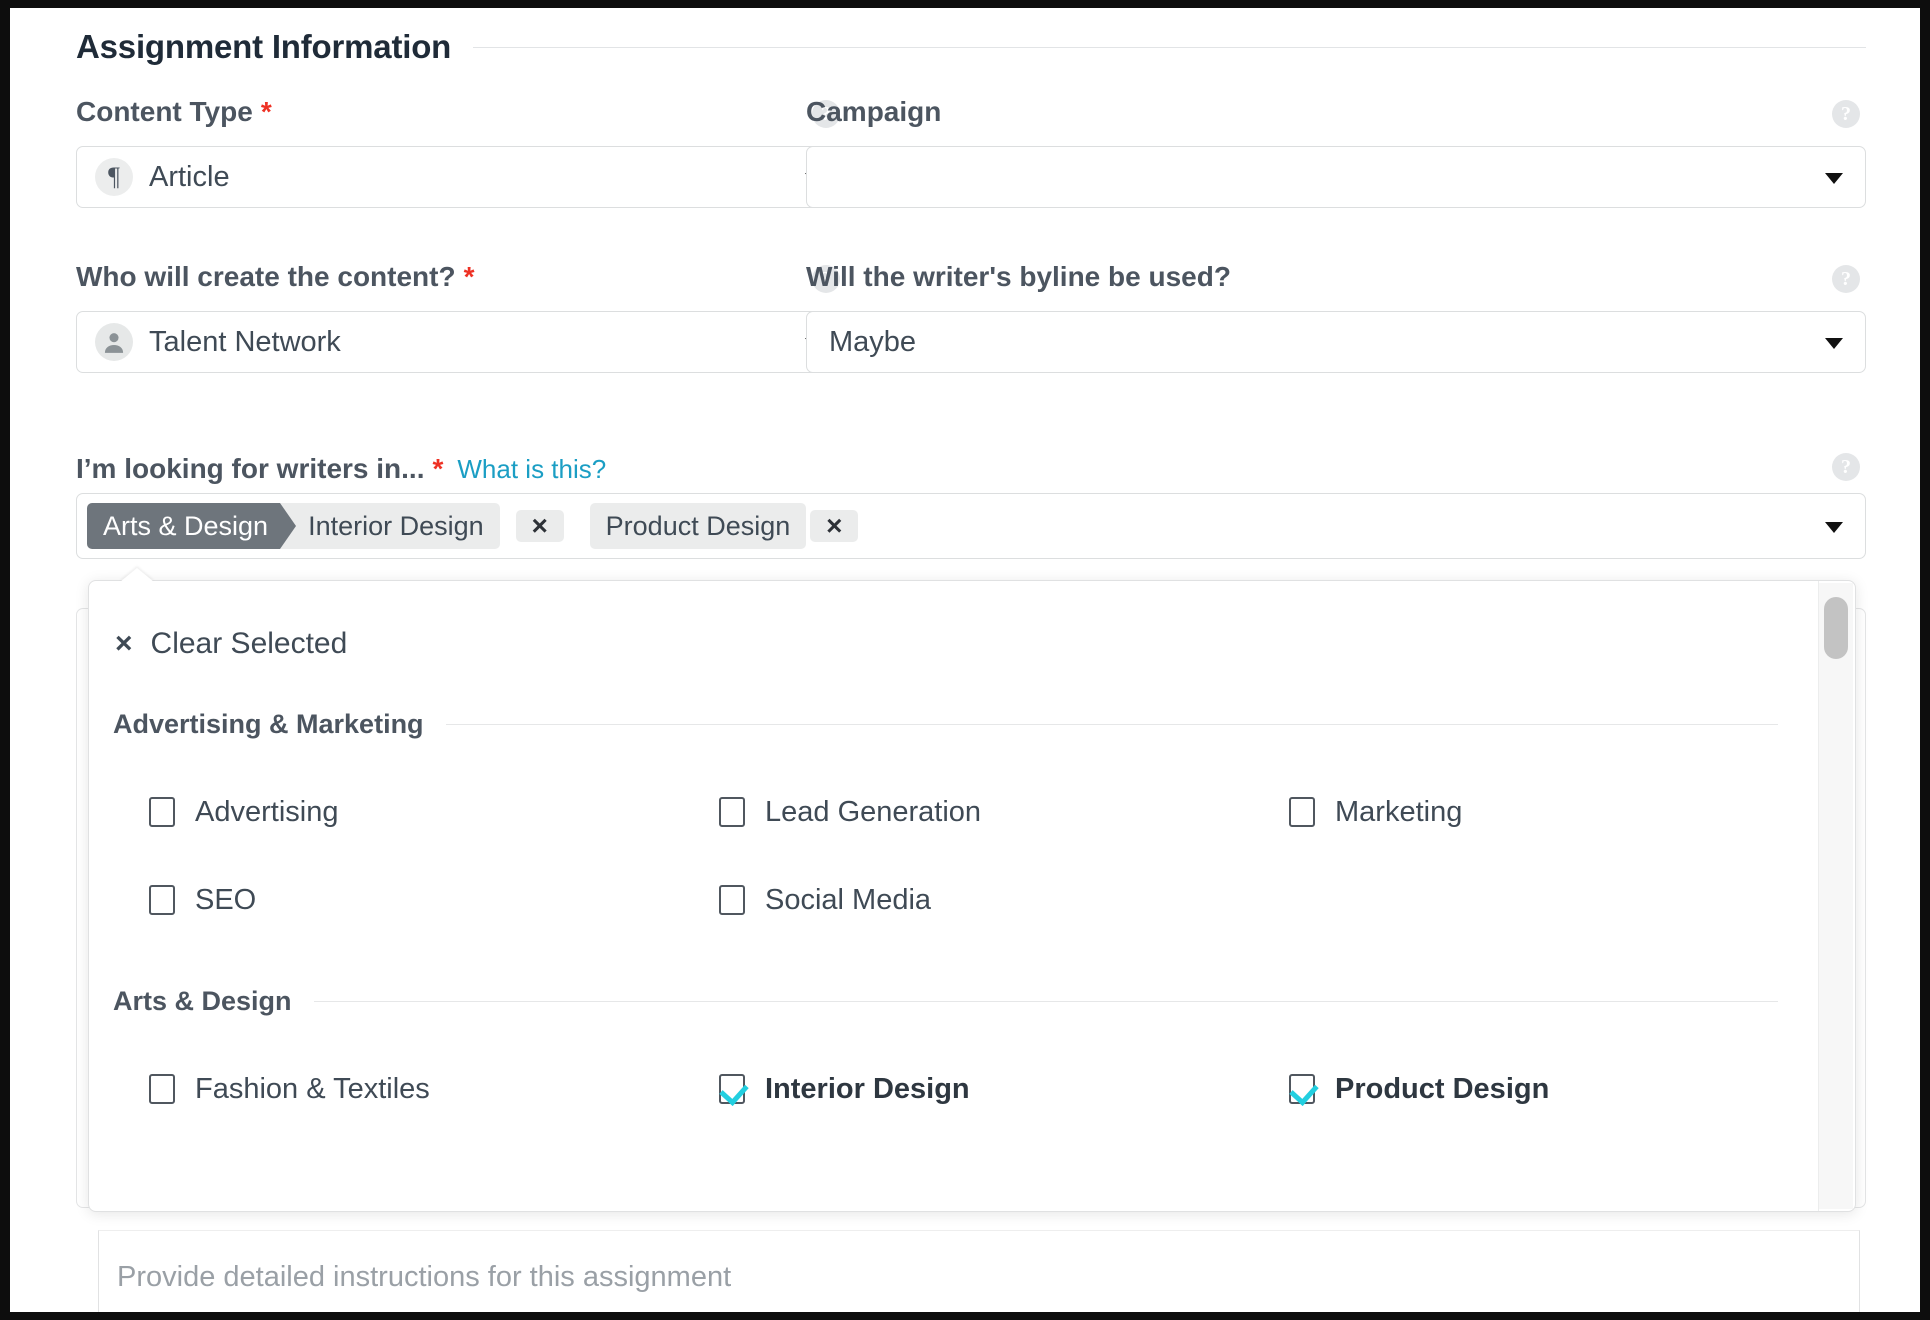 The image size is (1930, 1320). What do you see at coordinates (873, 811) in the screenshot?
I see `option-label: Lead Generation` at bounding box center [873, 811].